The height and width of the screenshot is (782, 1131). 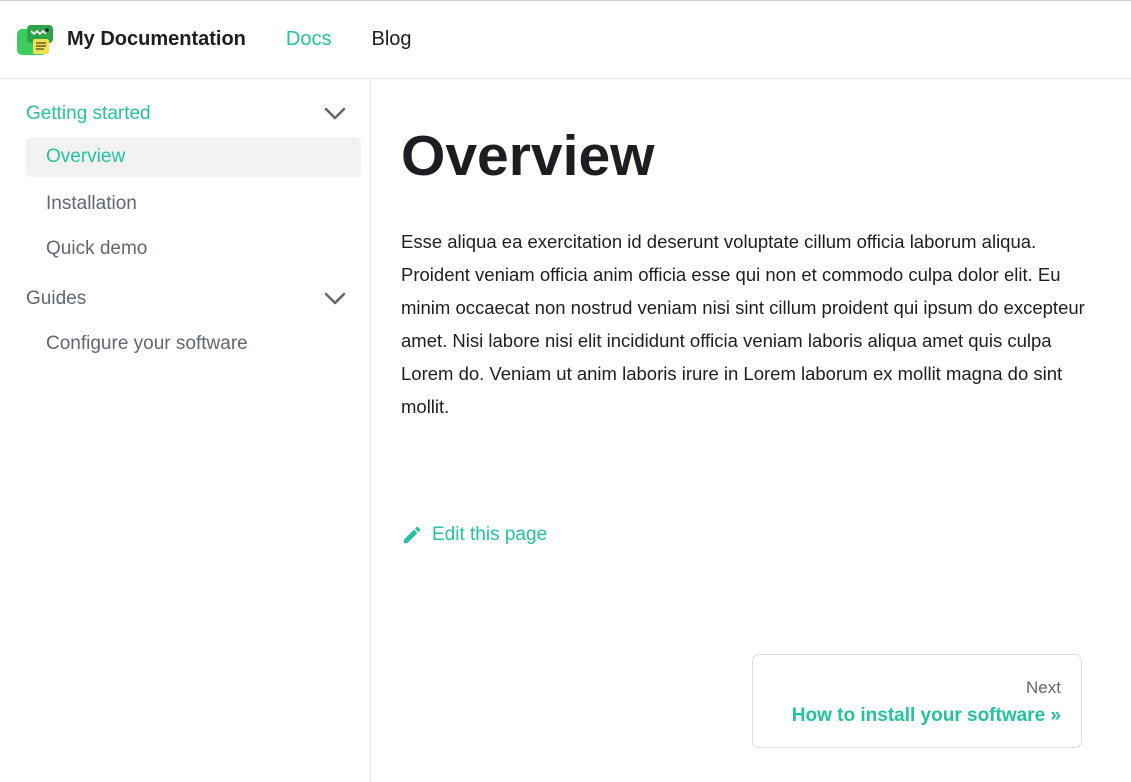 I want to click on sidebar-item-installation: Installation, so click(x=193, y=204).